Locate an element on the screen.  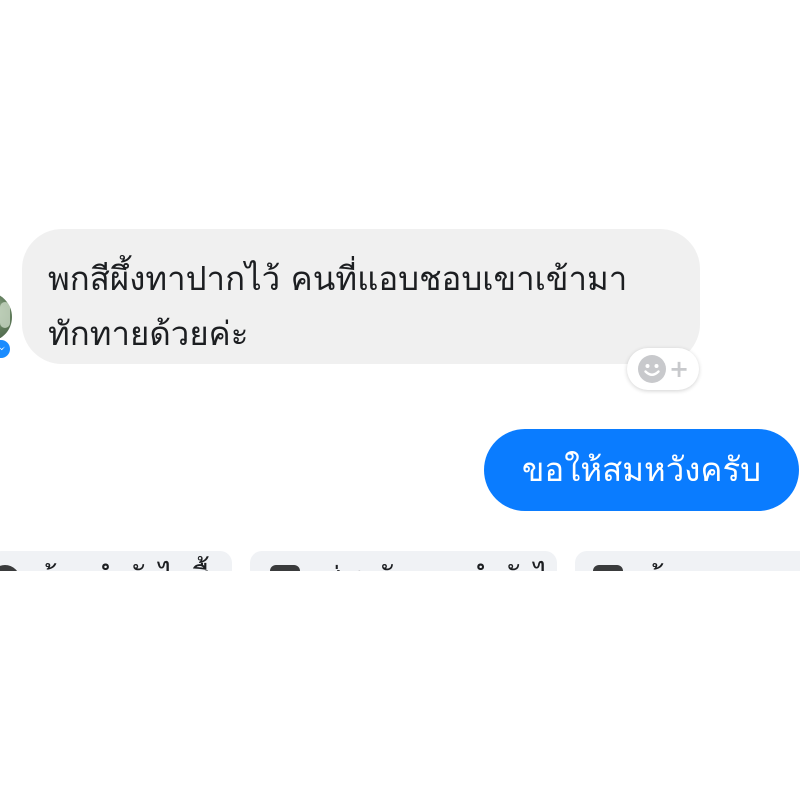
add-reaction-plus: + is located at coordinates (679, 369).